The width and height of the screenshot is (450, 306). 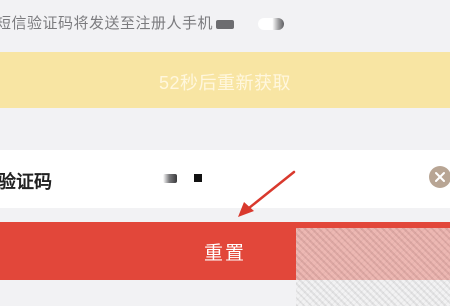 I want to click on verification-code-label: 验证码, so click(x=26, y=182).